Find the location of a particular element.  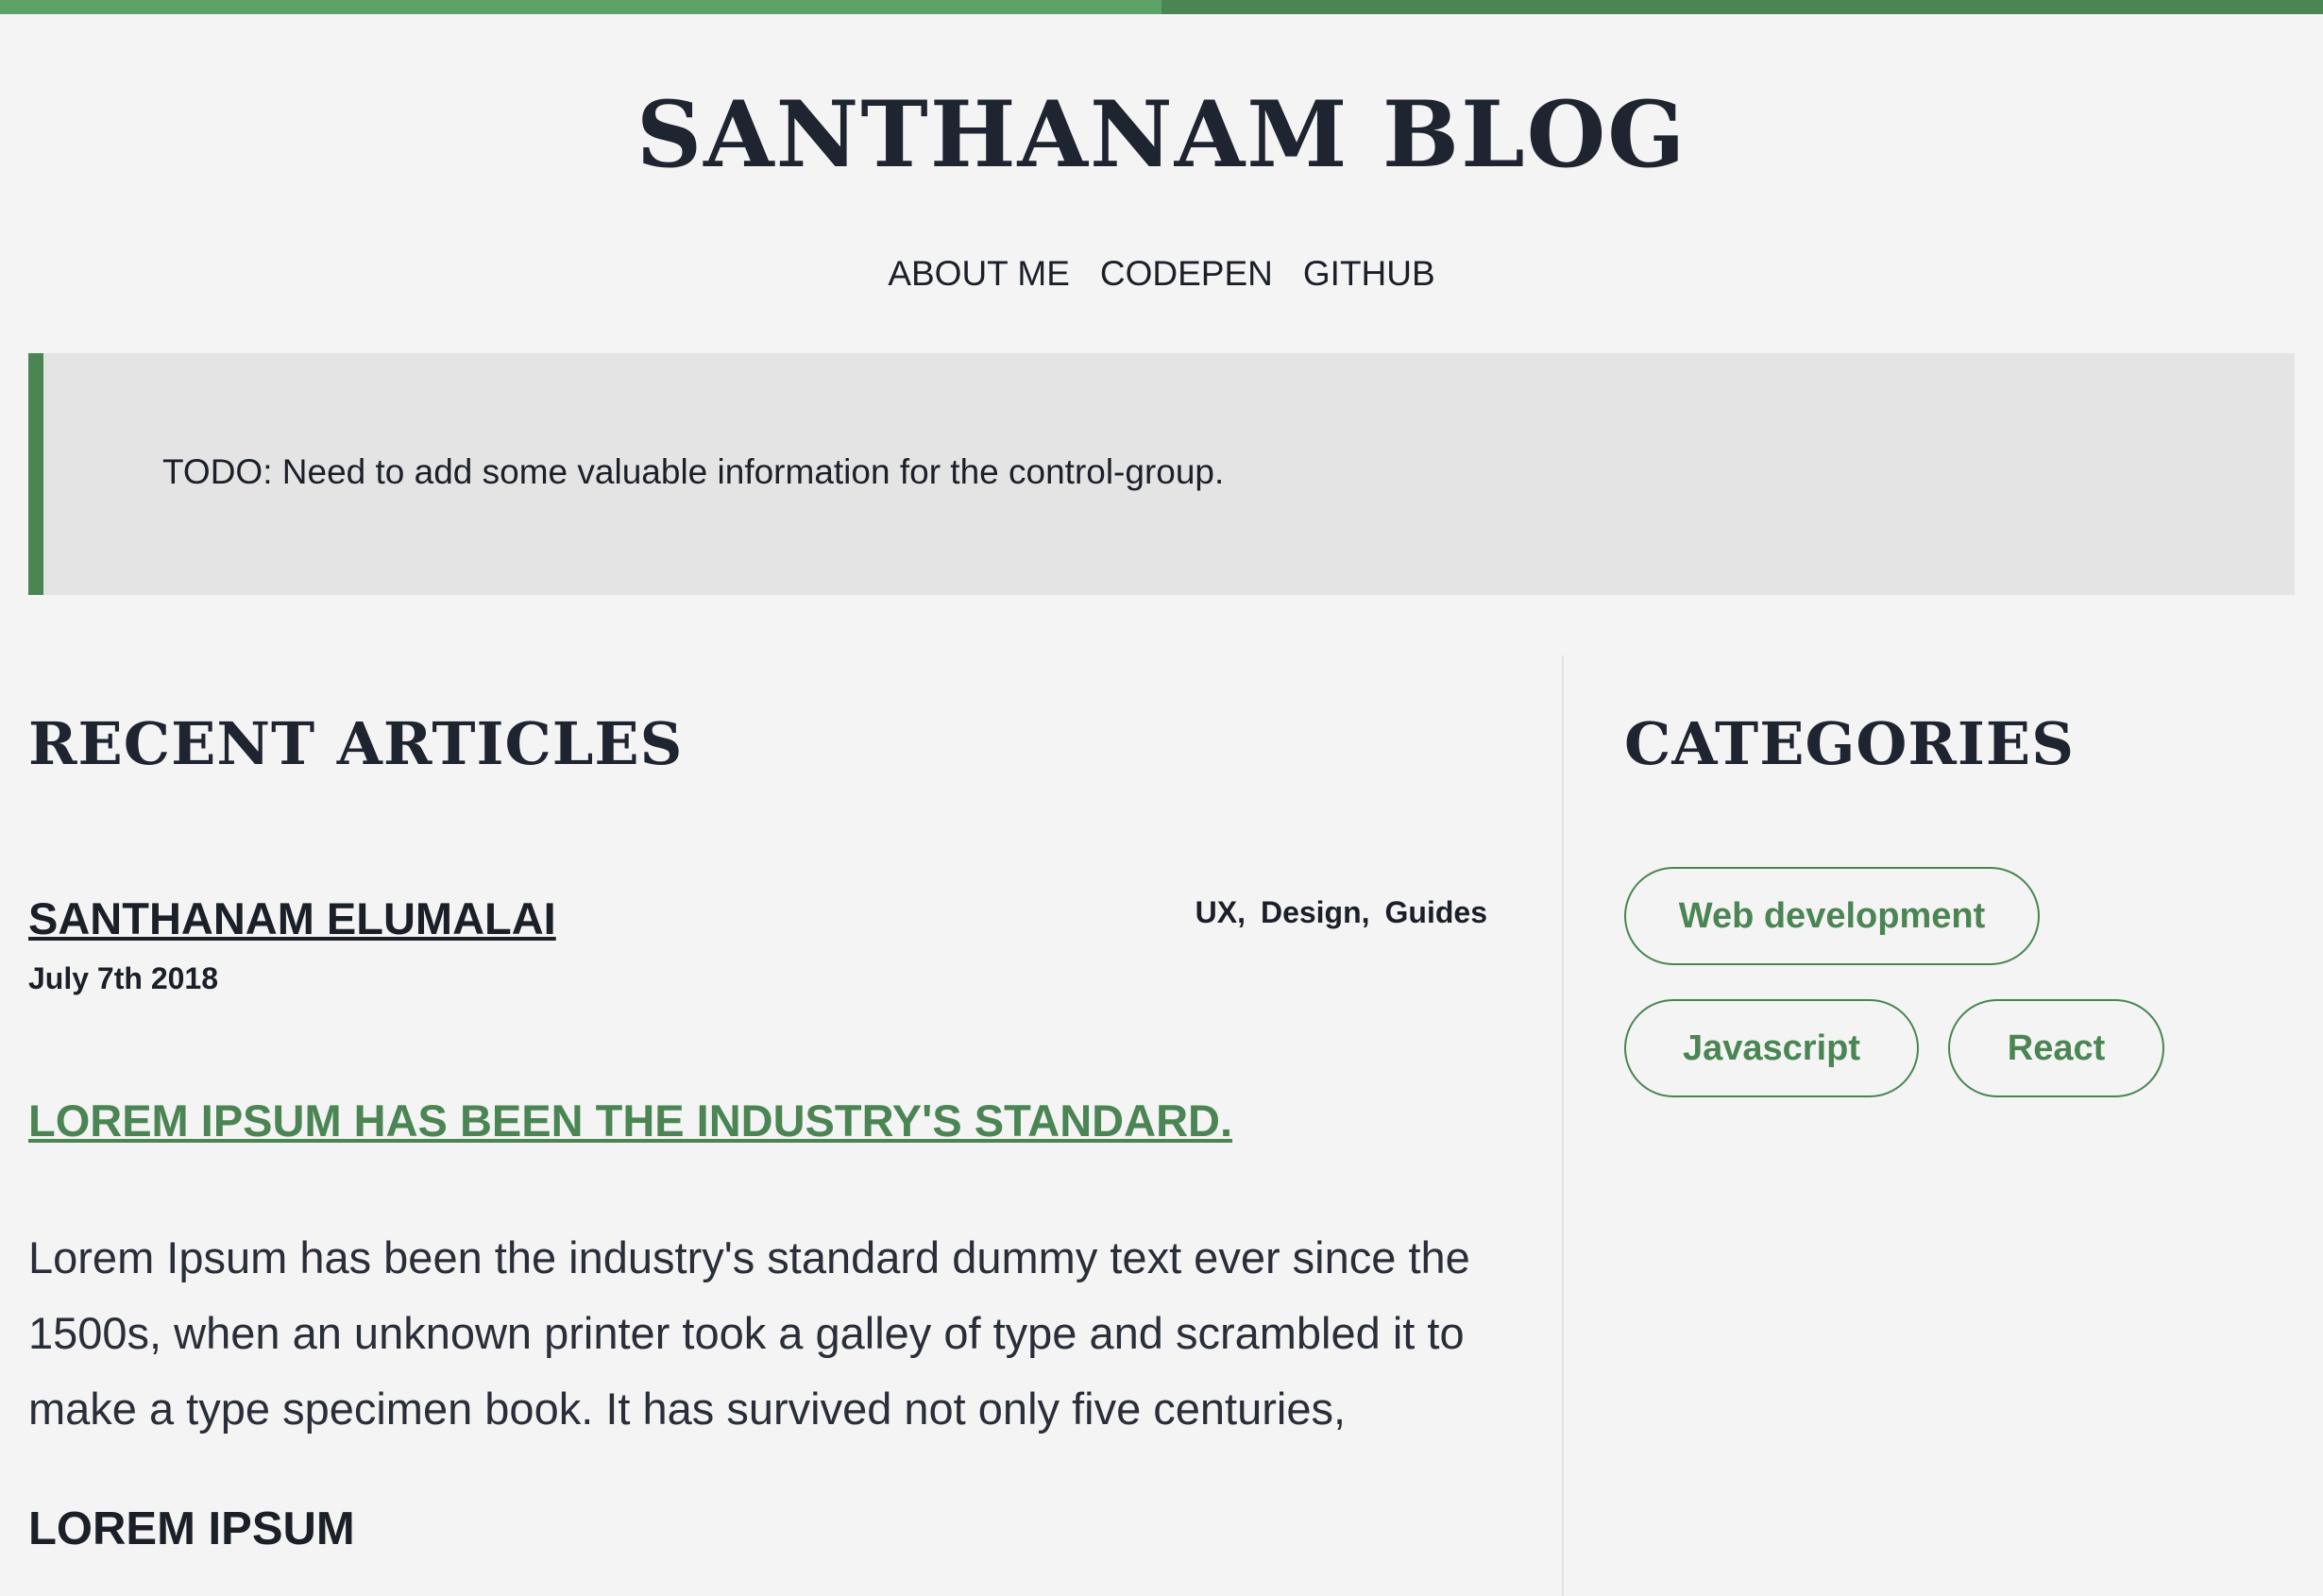

main-nav: ABOUT ME CODEPEN GITHUB is located at coordinates (1161, 274).